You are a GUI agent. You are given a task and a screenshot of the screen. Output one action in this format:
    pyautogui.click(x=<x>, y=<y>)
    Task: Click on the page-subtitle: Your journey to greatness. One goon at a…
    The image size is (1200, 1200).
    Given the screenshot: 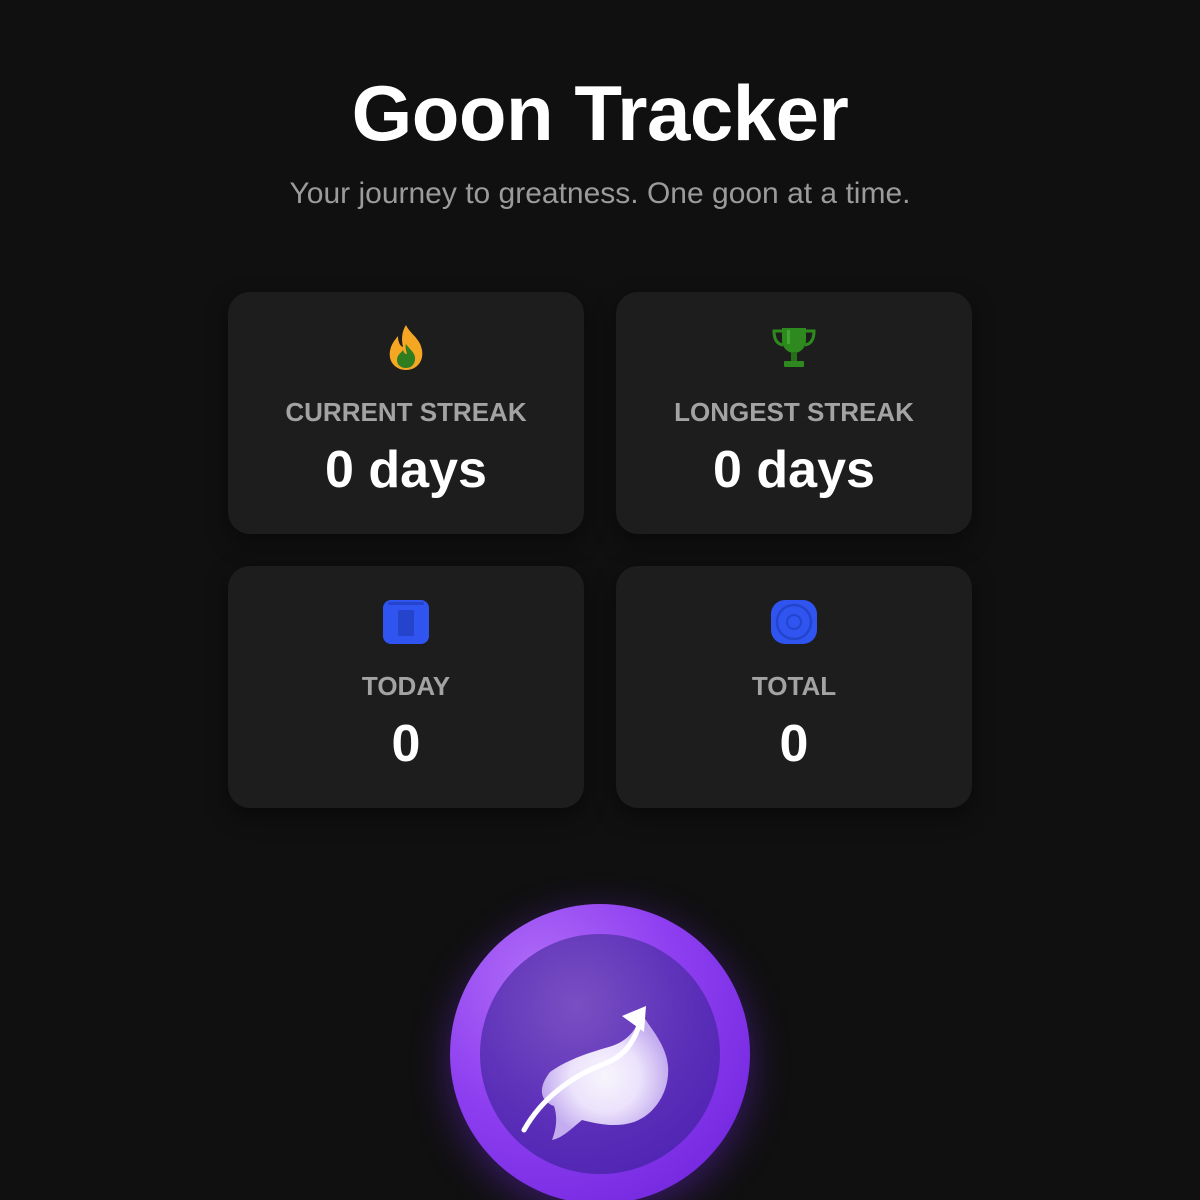 What is the action you would take?
    pyautogui.click(x=600, y=193)
    